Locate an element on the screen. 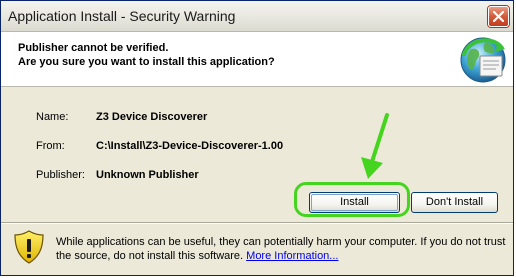 The width and height of the screenshot is (516, 278). from-value: C:\Install\Z3-Device-Discoverer-1.00 is located at coordinates (190, 146).